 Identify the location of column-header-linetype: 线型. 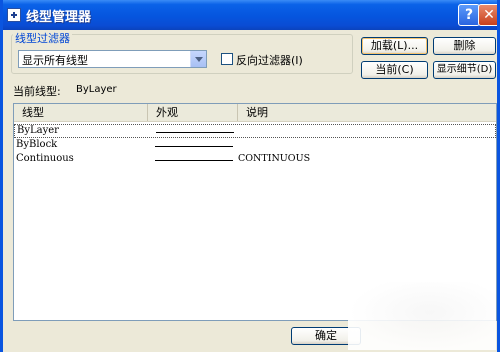
(81, 112).